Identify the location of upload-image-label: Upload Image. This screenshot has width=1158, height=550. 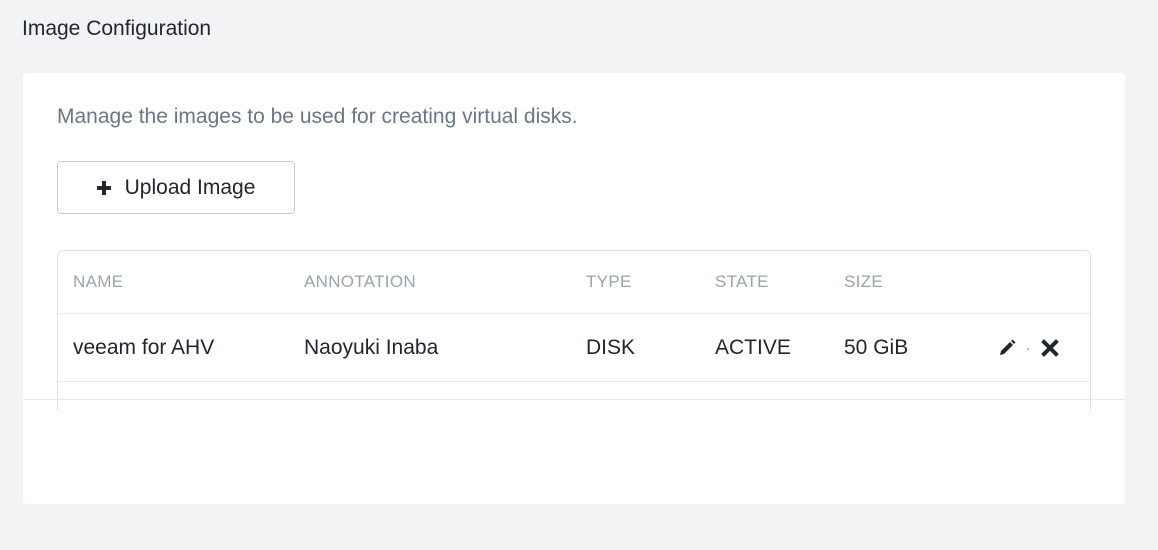
(190, 187).